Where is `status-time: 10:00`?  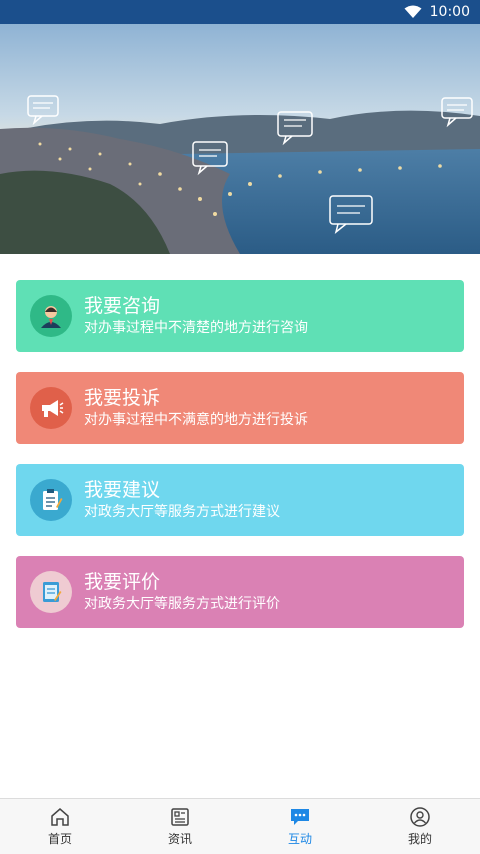 status-time: 10:00 is located at coordinates (449, 12).